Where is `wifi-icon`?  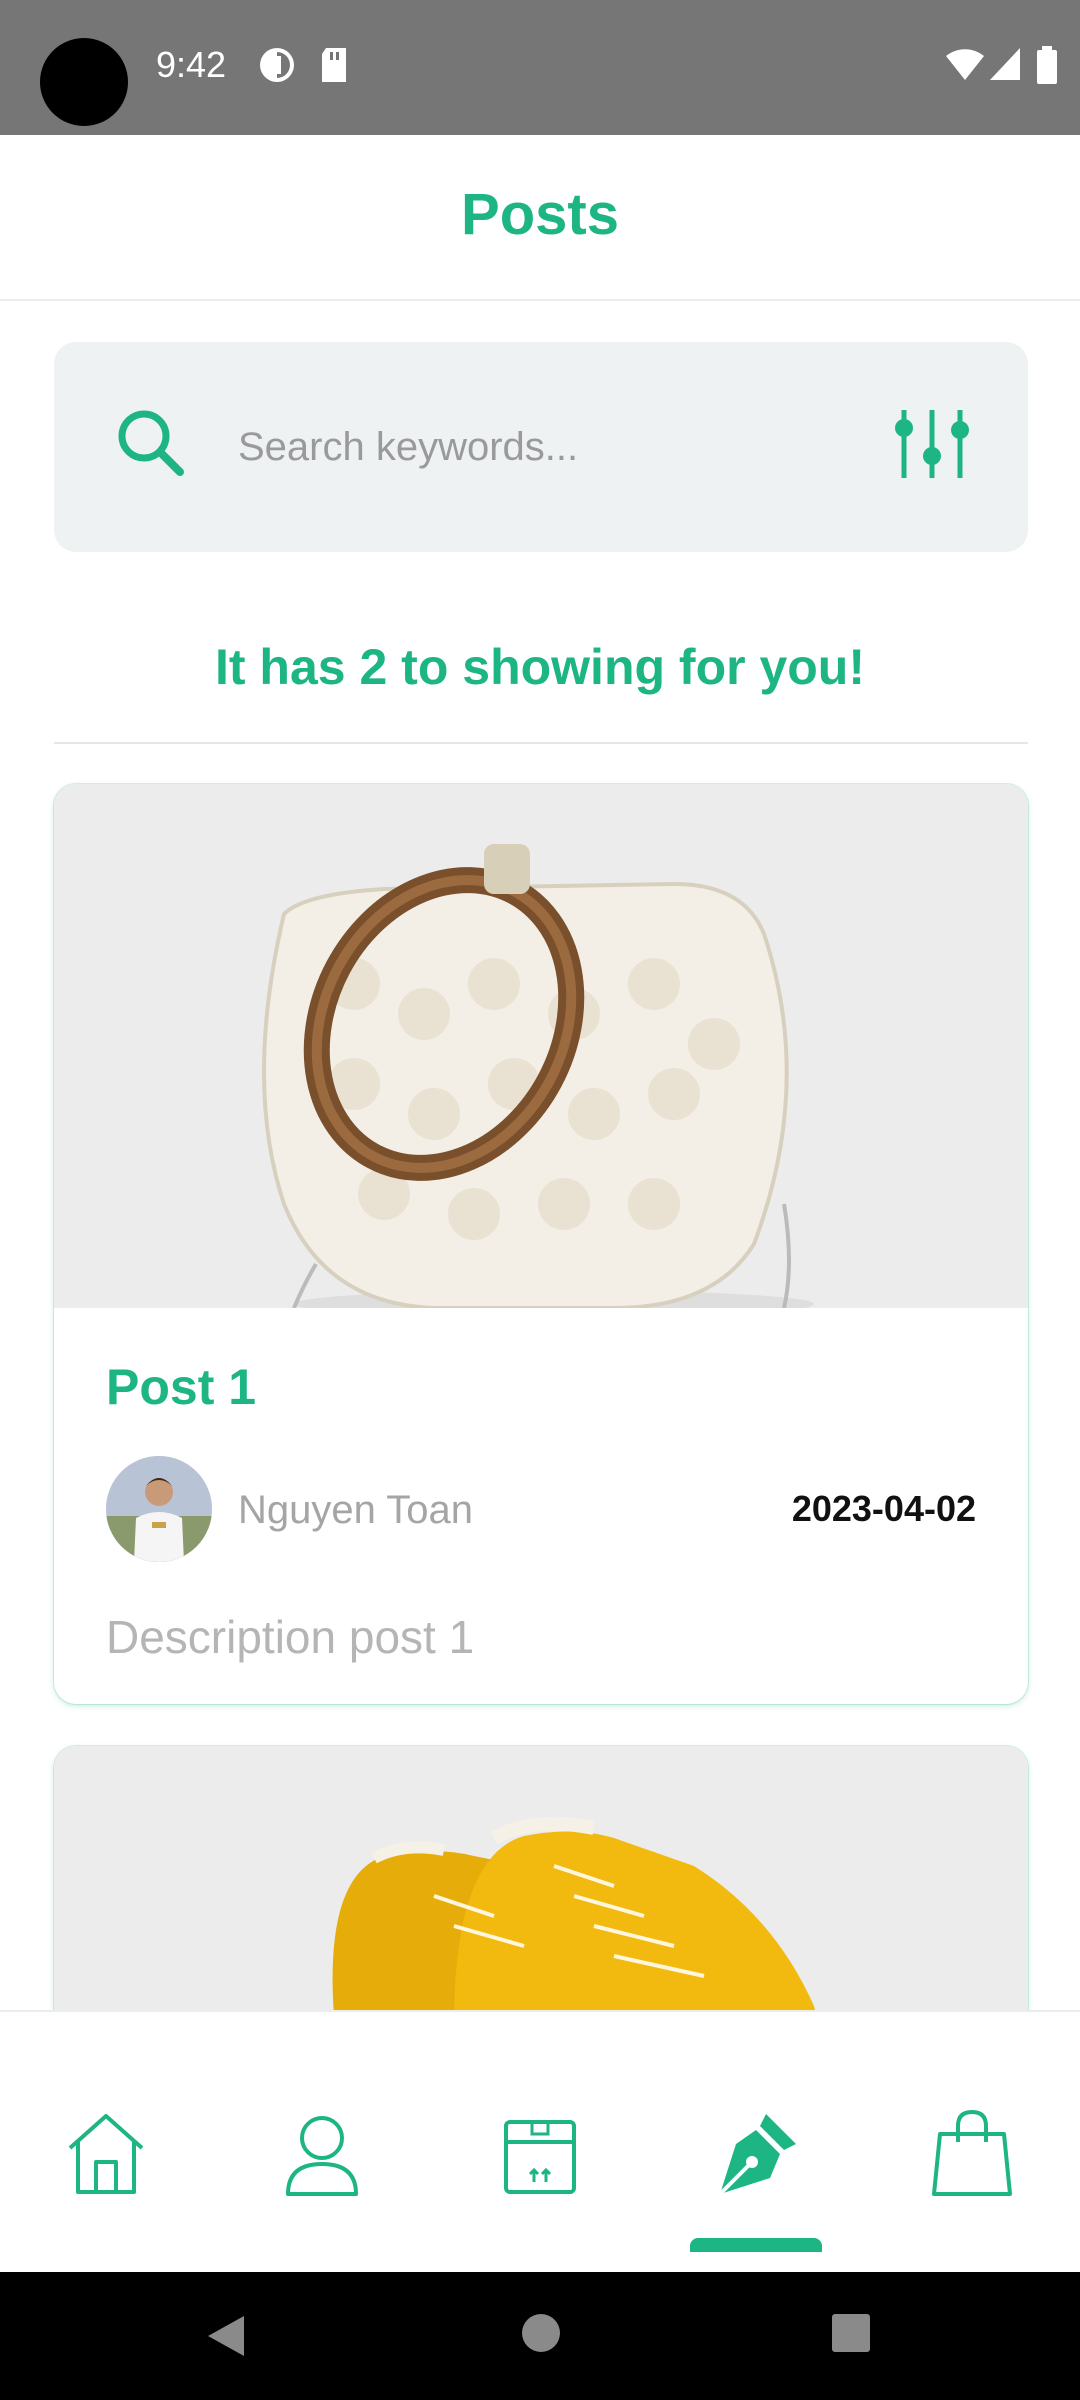 wifi-icon is located at coordinates (965, 66).